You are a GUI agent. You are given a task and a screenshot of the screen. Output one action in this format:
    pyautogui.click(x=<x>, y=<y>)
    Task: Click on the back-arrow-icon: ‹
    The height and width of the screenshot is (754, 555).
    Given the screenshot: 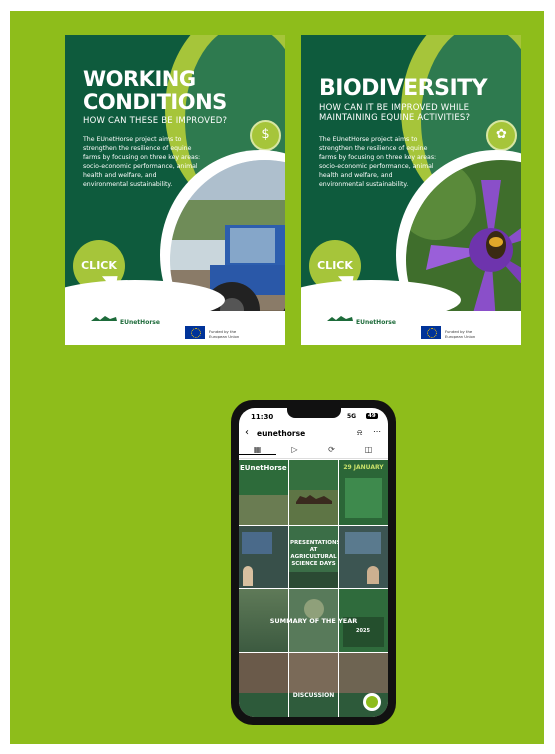 What is the action you would take?
    pyautogui.click(x=247, y=432)
    